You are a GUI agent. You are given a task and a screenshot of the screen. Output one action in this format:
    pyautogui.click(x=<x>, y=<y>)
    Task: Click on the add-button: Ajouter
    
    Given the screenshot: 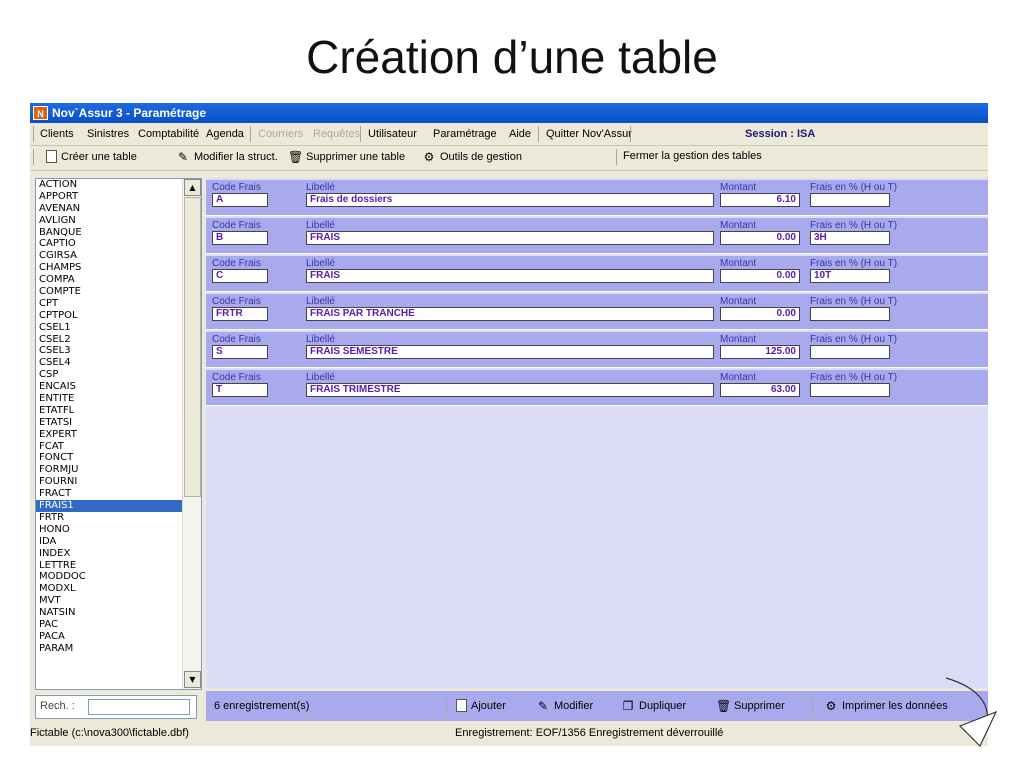 What is the action you would take?
    pyautogui.click(x=481, y=705)
    